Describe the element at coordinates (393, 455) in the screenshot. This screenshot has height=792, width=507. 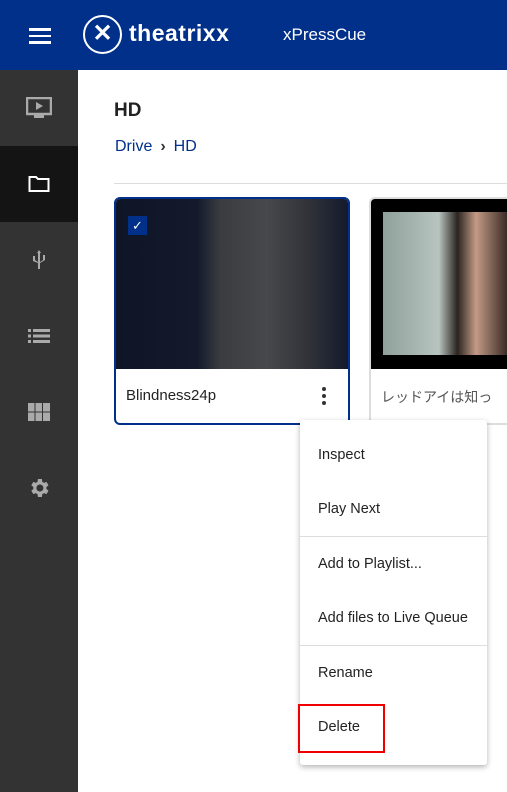
I see `menu-item-inspect: Inspect` at that location.